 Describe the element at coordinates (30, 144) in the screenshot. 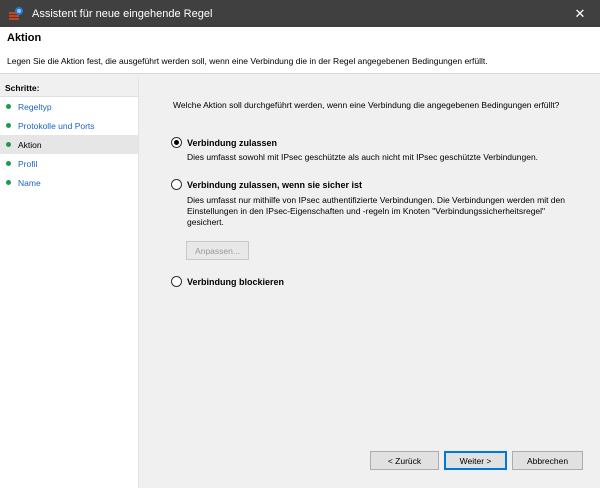

I see `step-label: Aktion` at that location.